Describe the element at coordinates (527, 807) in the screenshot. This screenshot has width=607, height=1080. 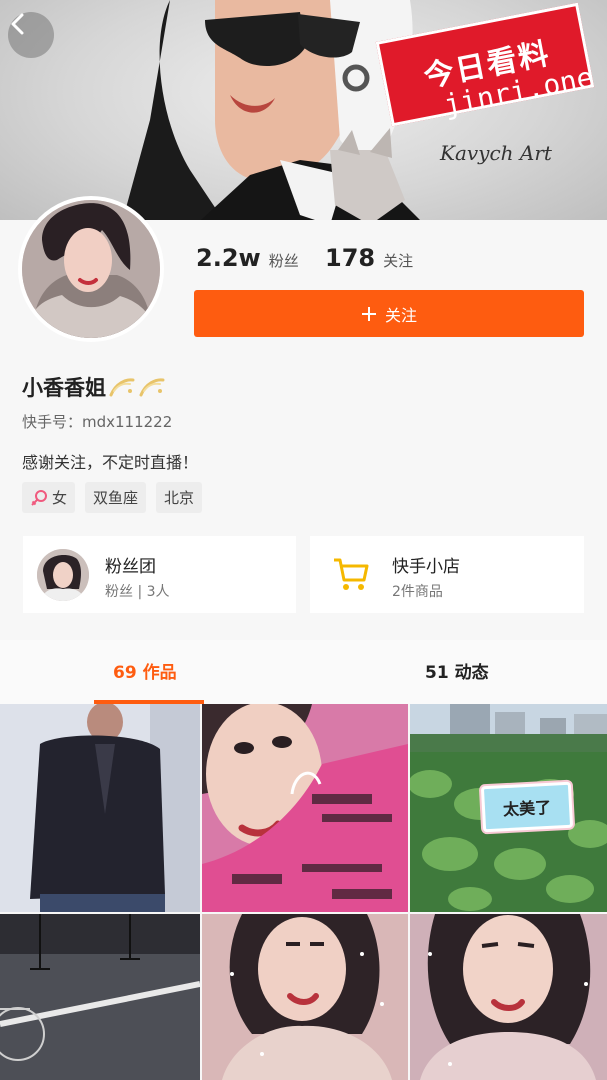
I see `text-sticker: 太美了` at that location.